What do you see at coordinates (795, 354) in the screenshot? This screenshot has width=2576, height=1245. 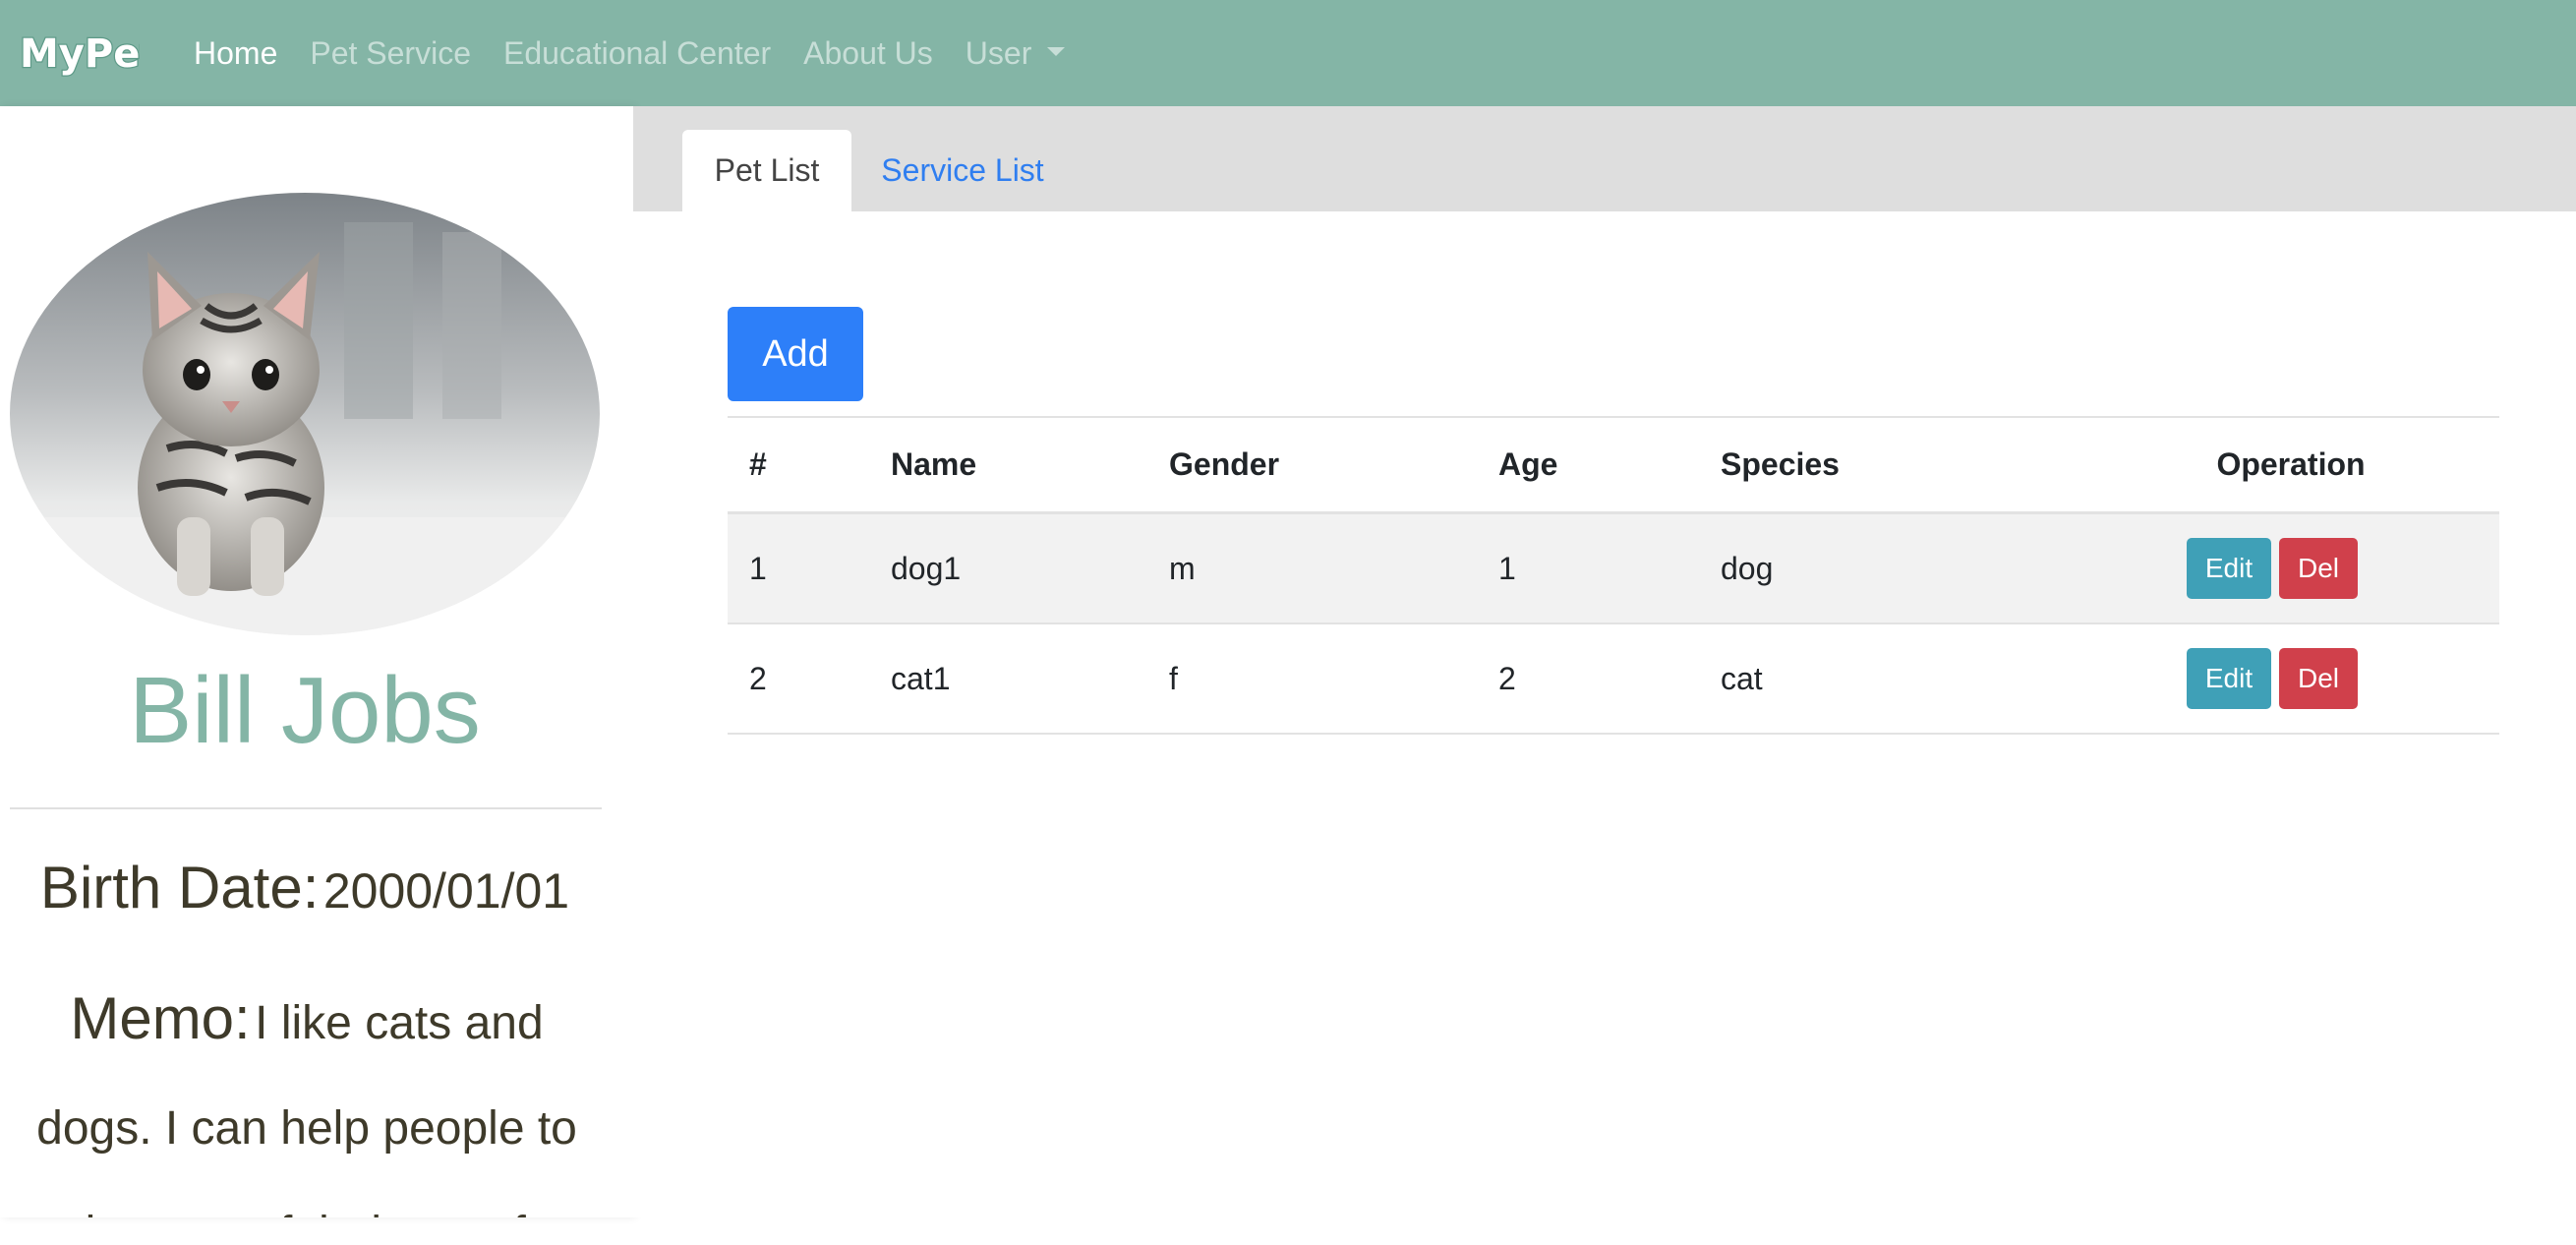 I see `add-button: Add` at bounding box center [795, 354].